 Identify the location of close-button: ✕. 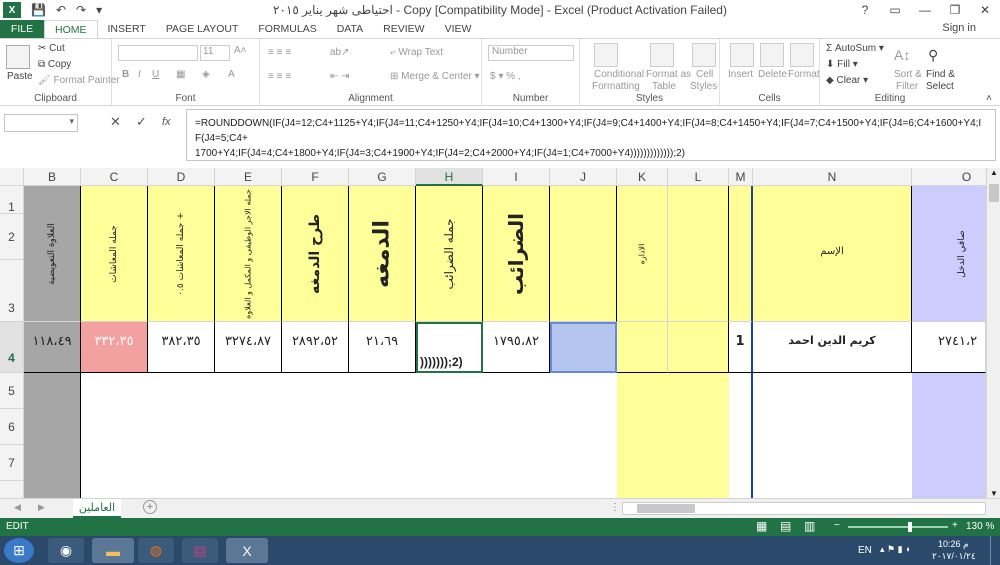
(985, 10).